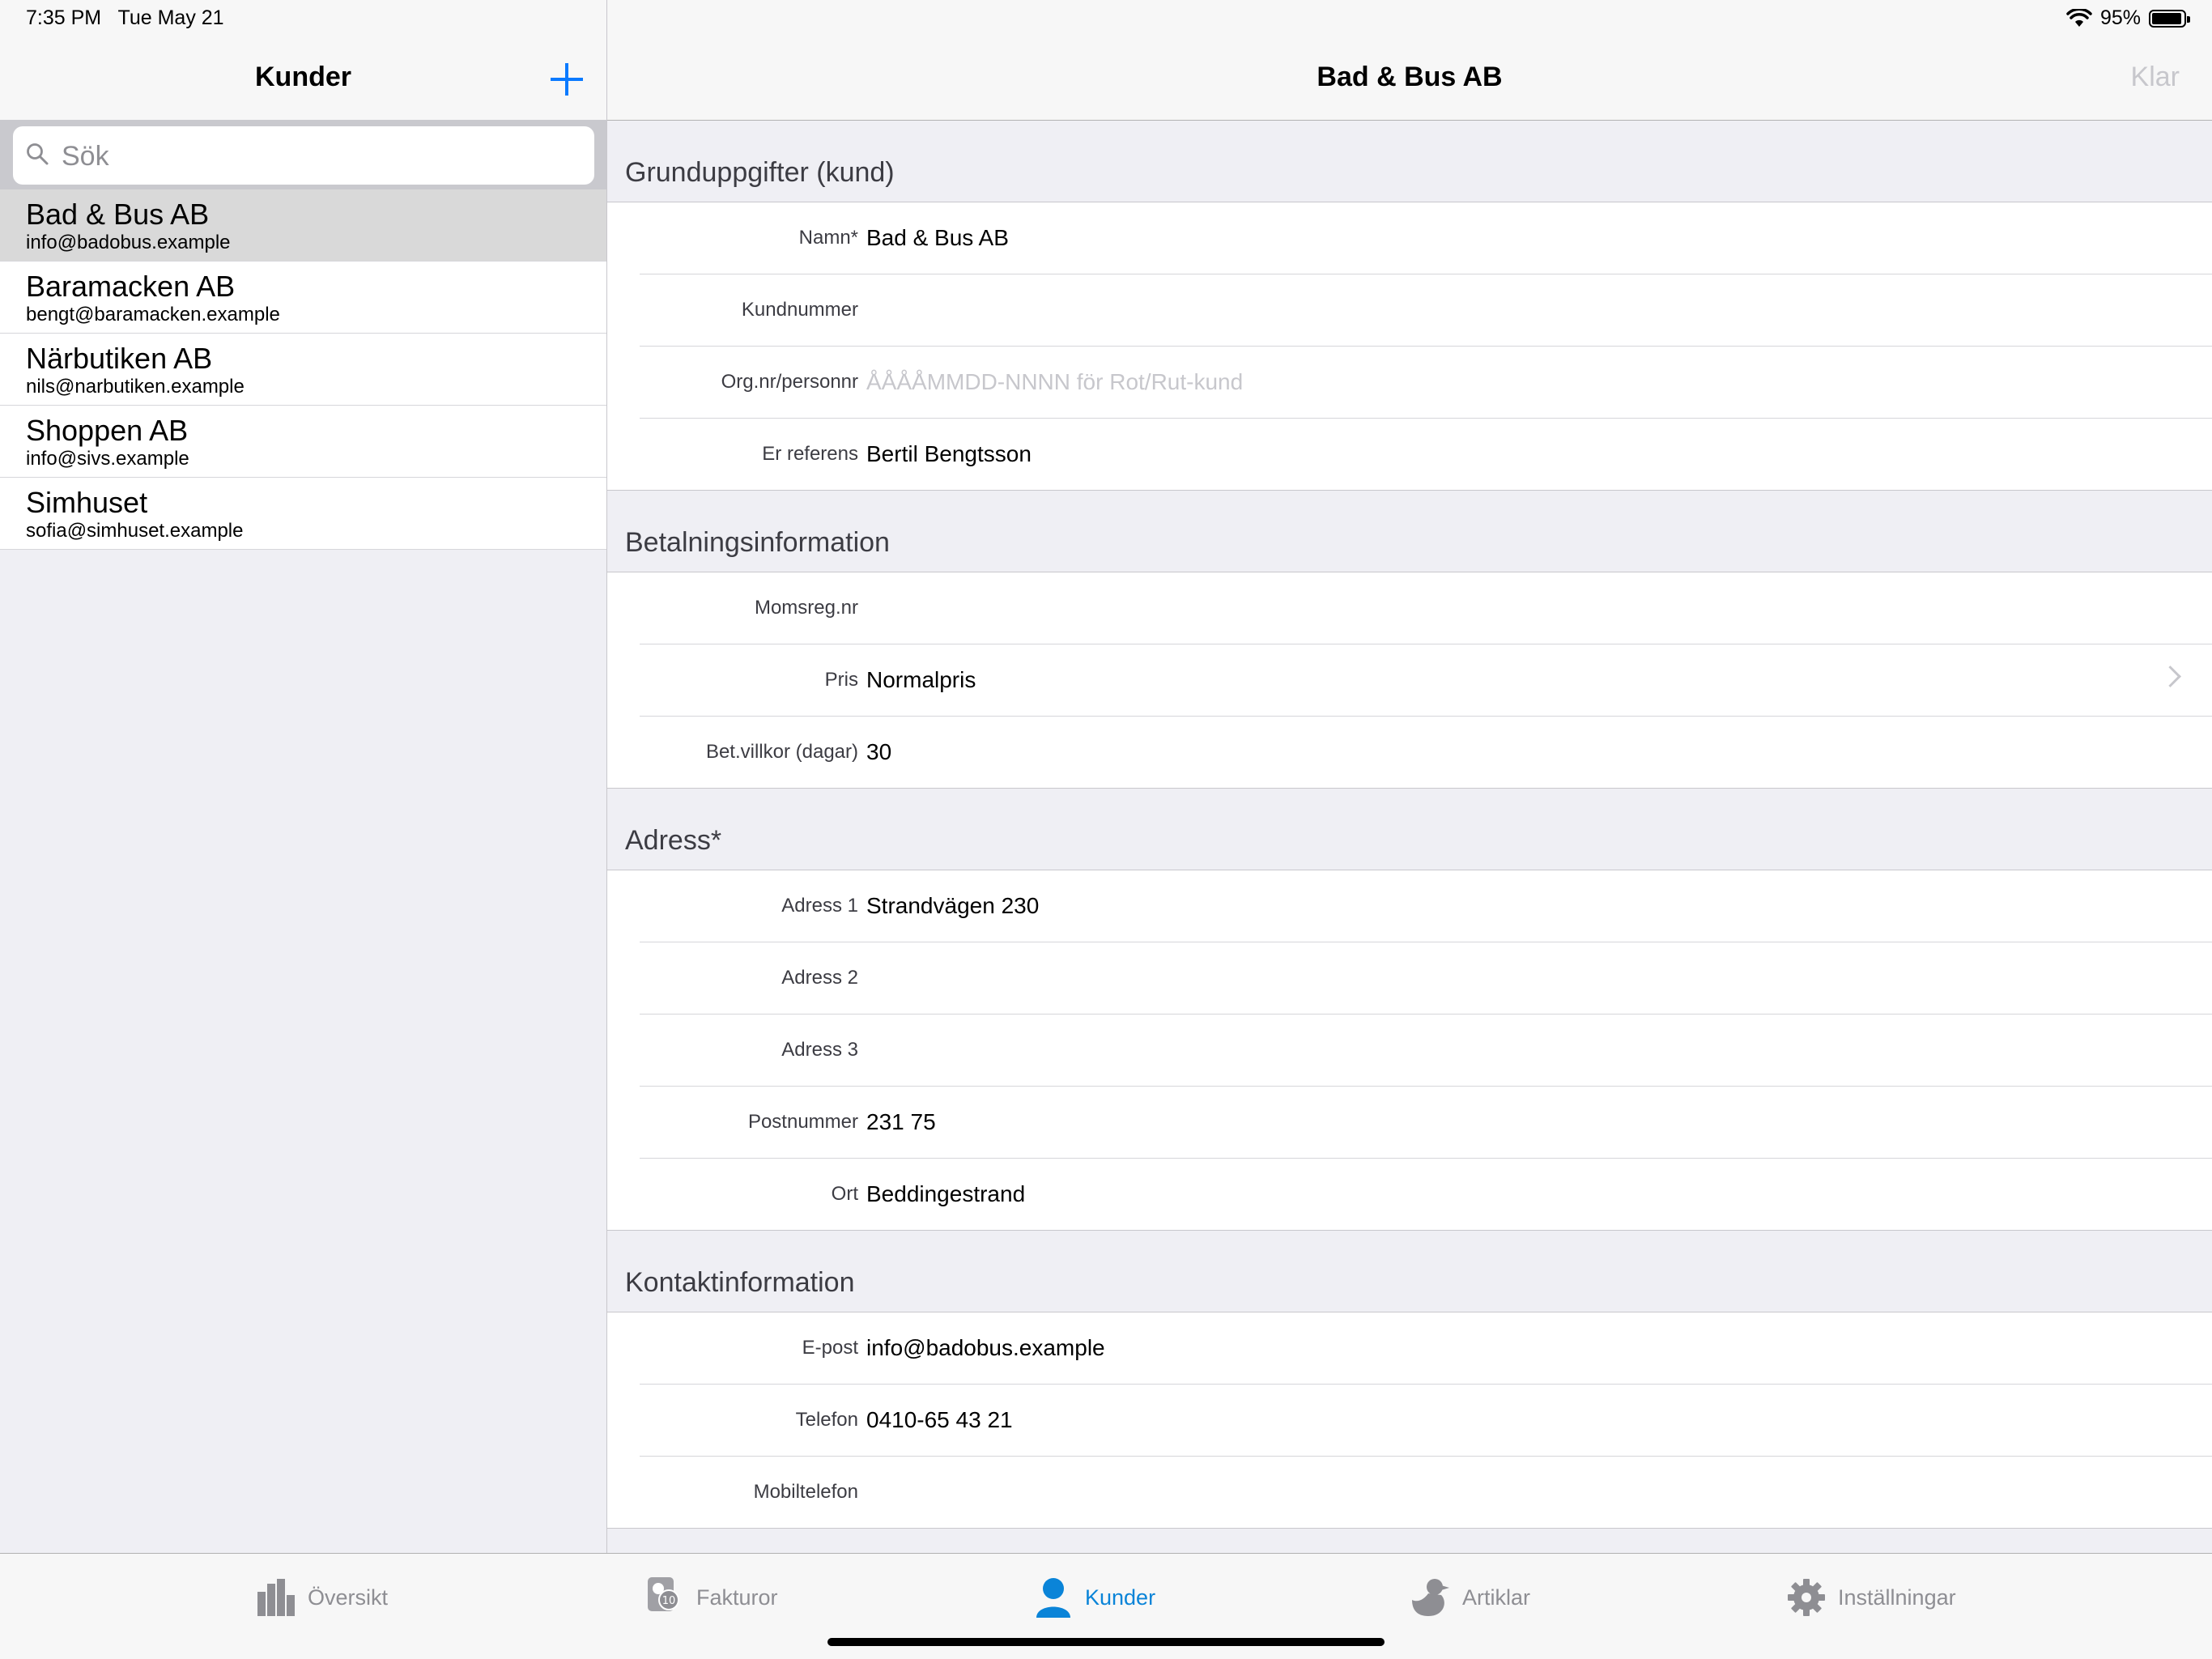 This screenshot has width=2212, height=1659. What do you see at coordinates (782, 752) in the screenshot?
I see `field-label: Bet.villkor (dagar)` at bounding box center [782, 752].